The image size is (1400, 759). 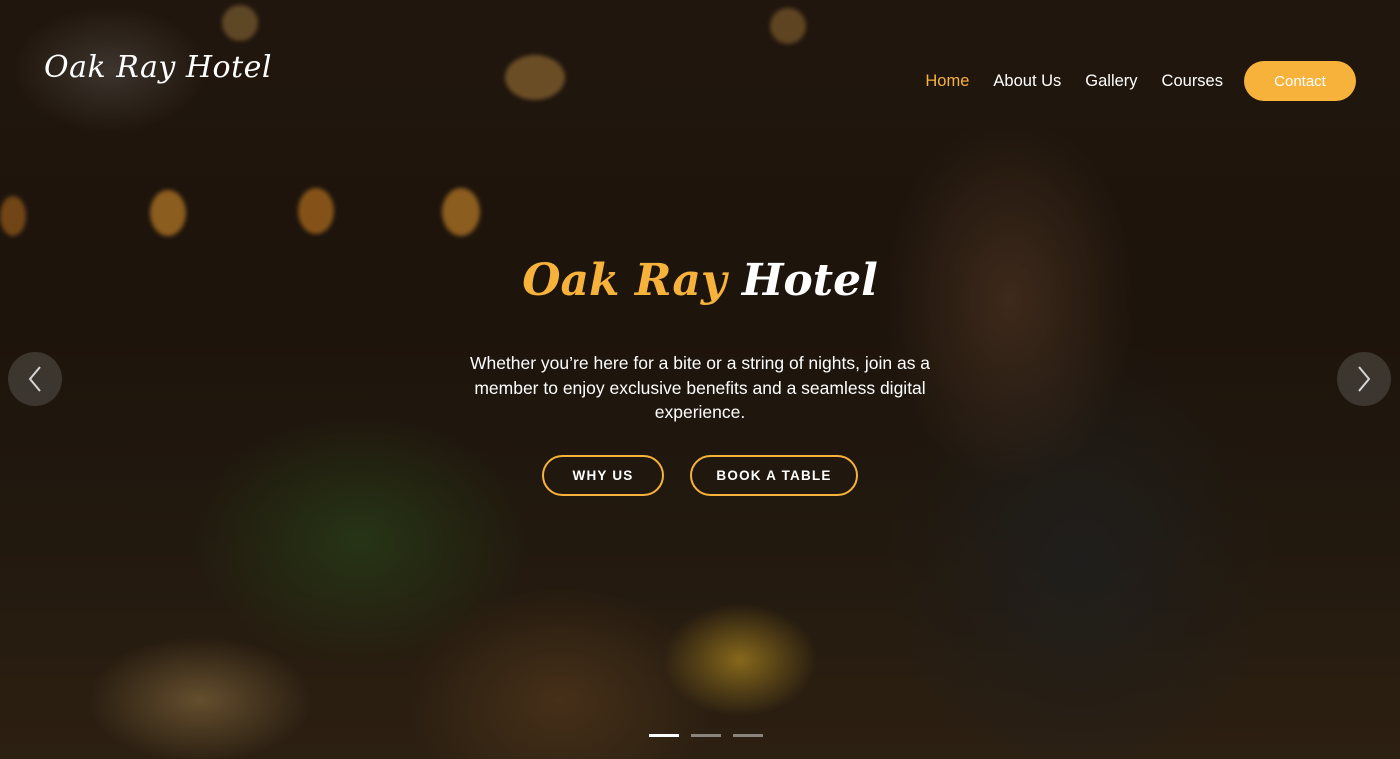 I want to click on site-logo: Oak Ray Hotel, so click(x=158, y=67).